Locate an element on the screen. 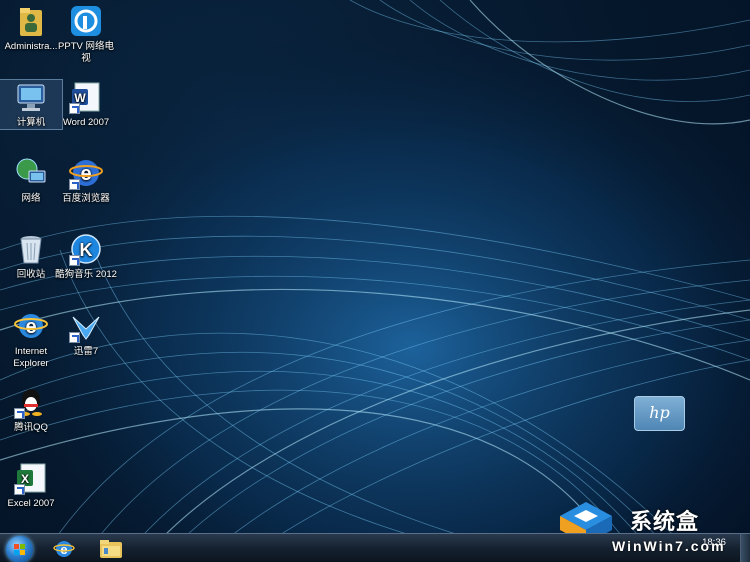 This screenshot has height=562, width=750. kugou-music-icon: K is located at coordinates (86, 249).